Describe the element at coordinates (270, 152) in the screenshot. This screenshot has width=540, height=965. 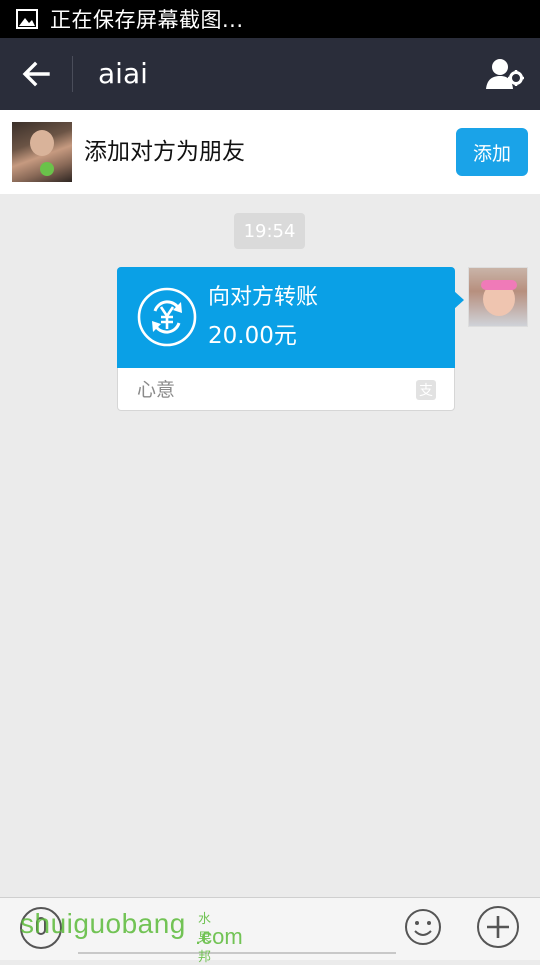
I see `add-friend-bar: 添加对方为朋友 添加` at that location.